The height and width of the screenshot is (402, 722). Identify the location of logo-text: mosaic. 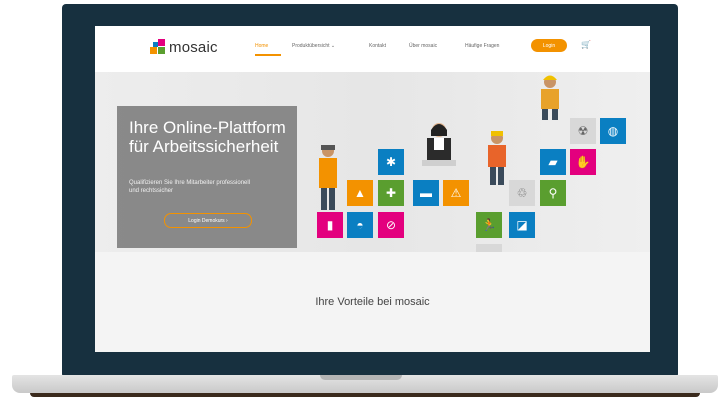
(193, 47).